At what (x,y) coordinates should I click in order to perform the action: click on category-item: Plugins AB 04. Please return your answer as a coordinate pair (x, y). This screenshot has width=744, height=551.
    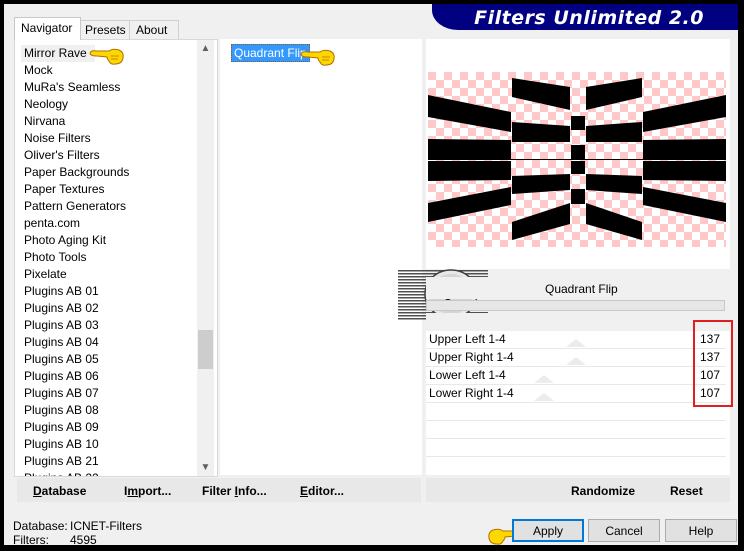
    Looking at the image, I should click on (61, 342).